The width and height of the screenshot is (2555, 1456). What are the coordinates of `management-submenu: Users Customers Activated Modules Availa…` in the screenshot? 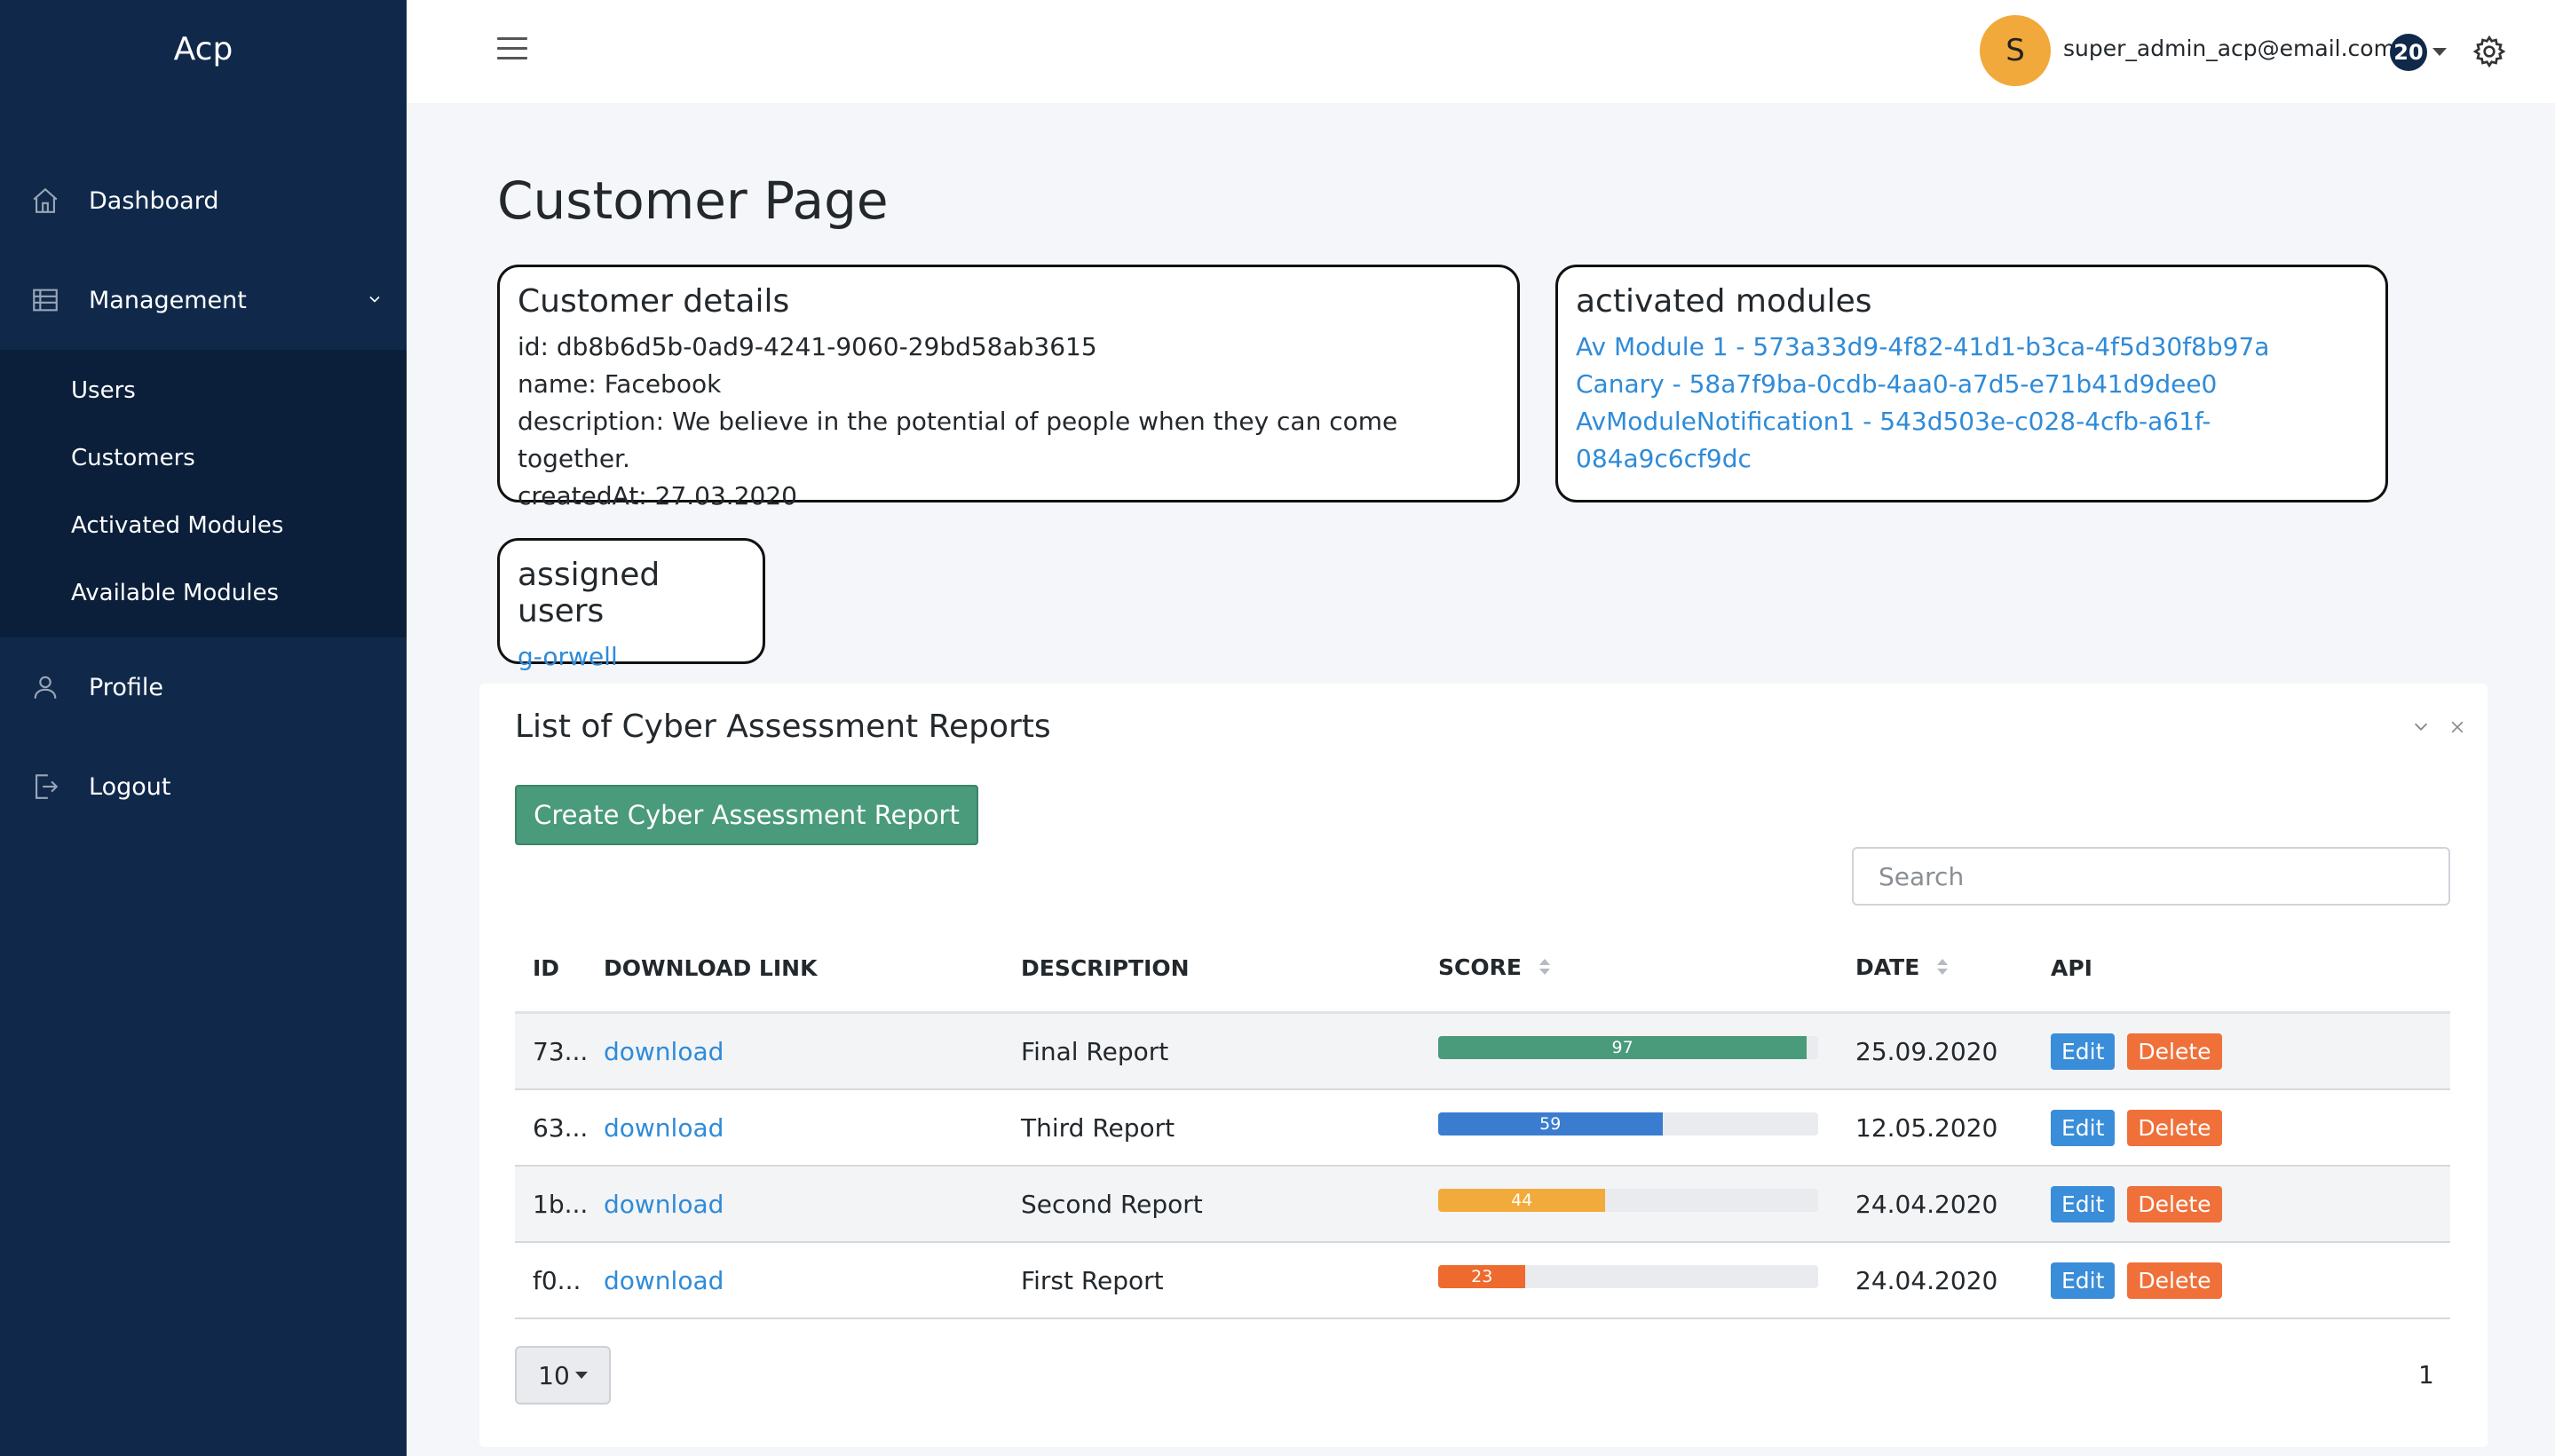 It's located at (203, 494).